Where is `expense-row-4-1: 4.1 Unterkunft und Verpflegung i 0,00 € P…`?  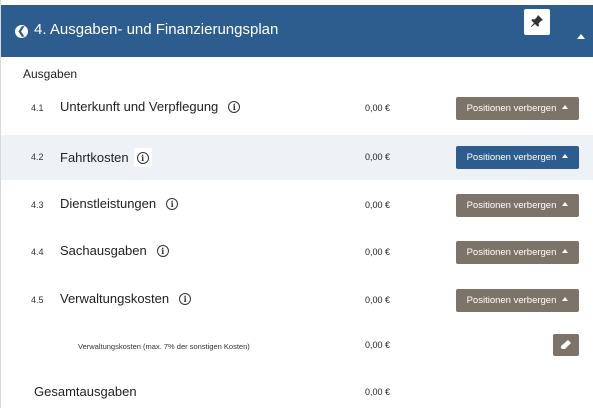
expense-row-4-1: 4.1 Unterkunft und Verpflegung i 0,00 € P… is located at coordinates (297, 108).